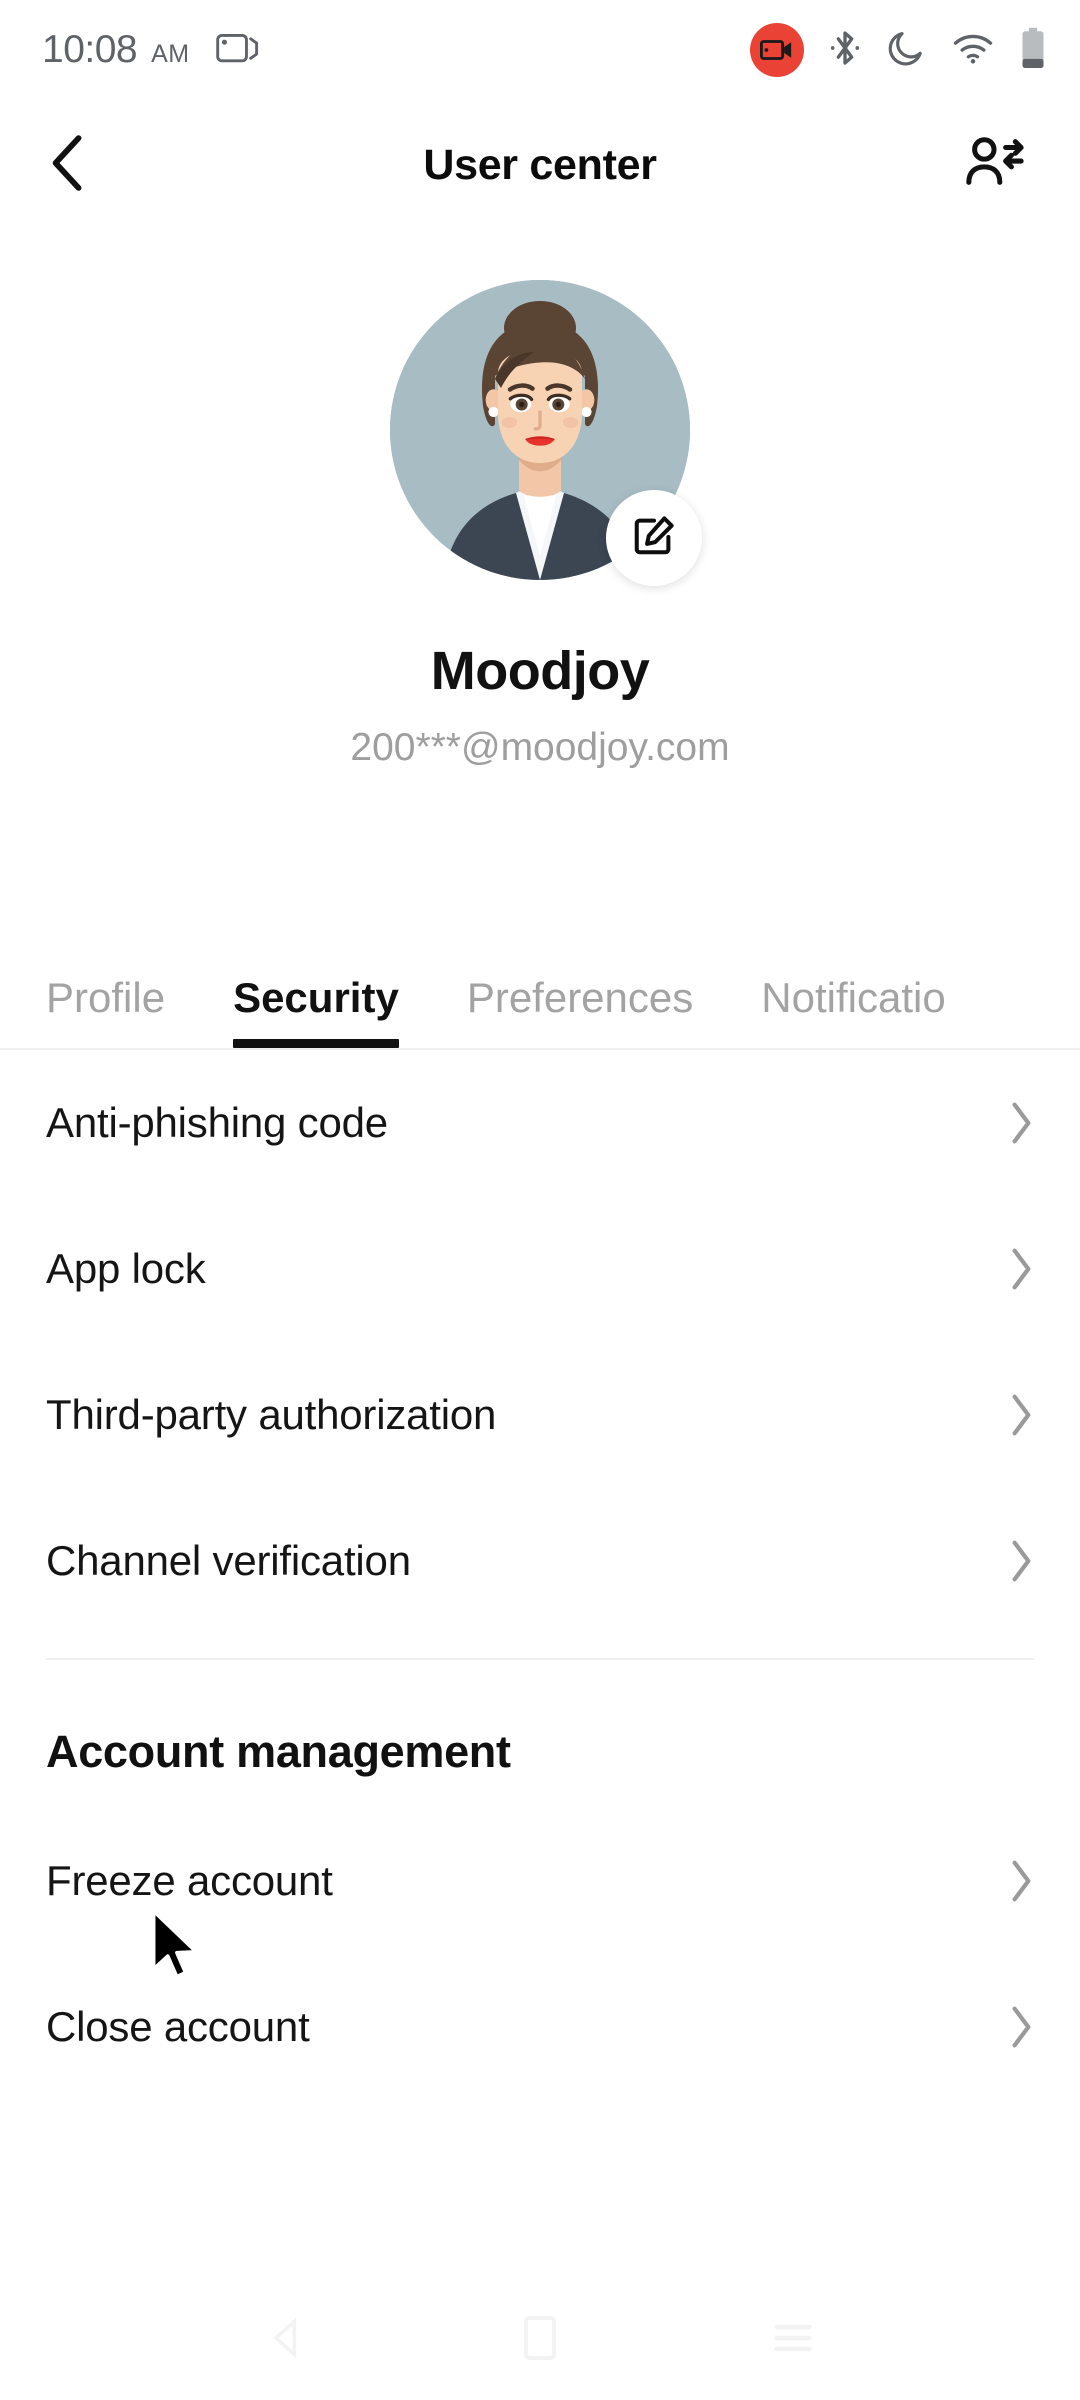 Image resolution: width=1080 pixels, height=2400 pixels. Describe the element at coordinates (845, 50) in the screenshot. I see `bluetooth-icon` at that location.